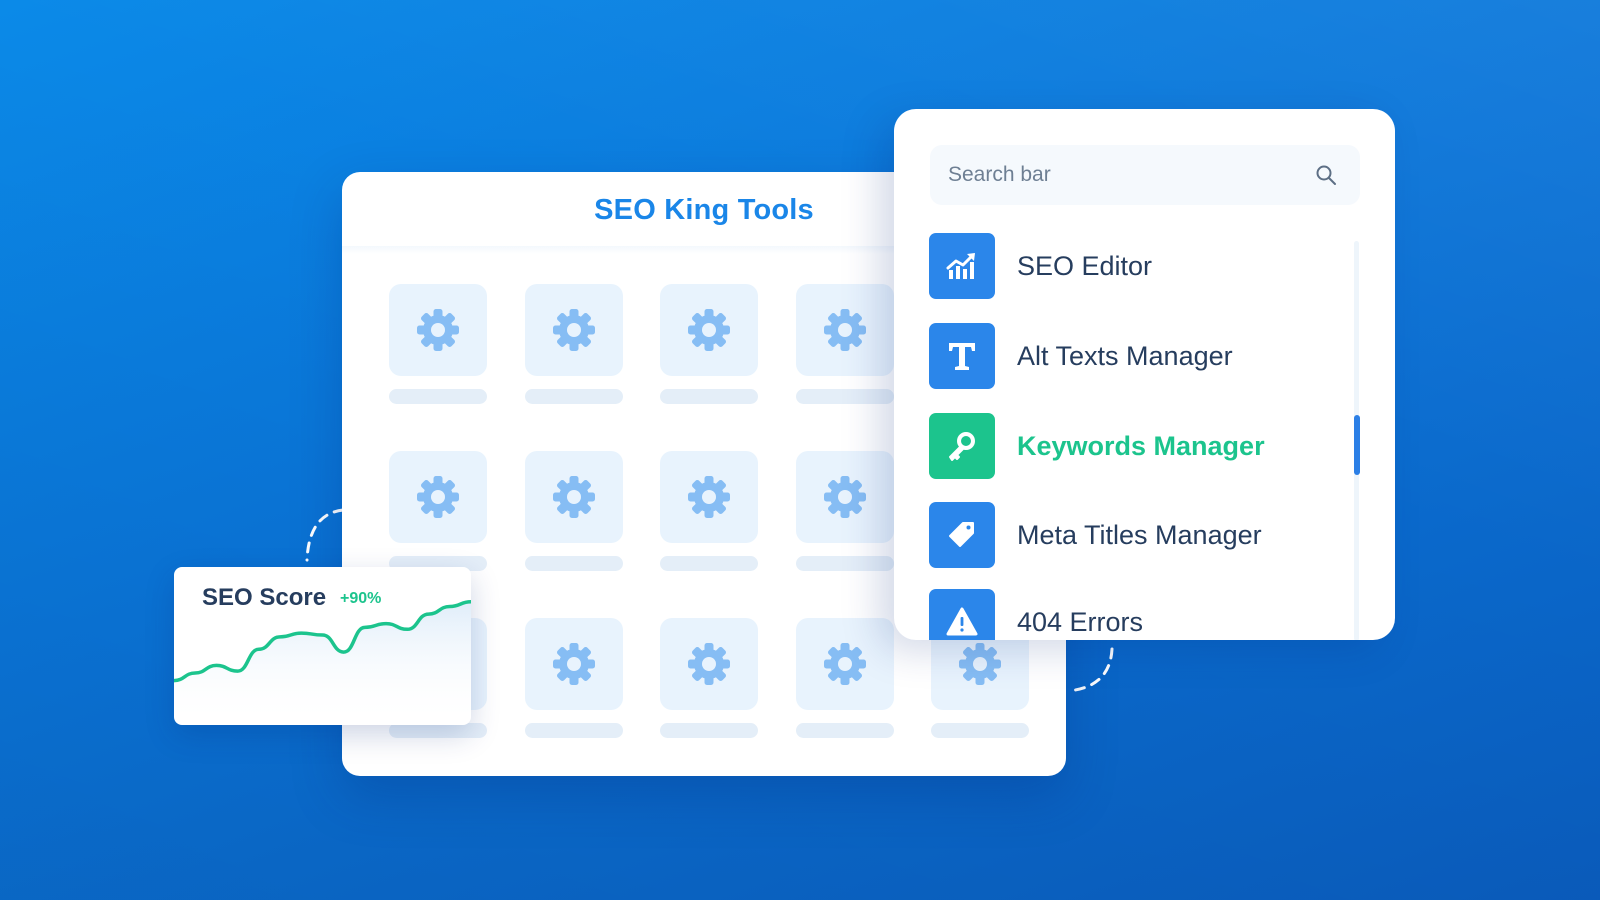 Image resolution: width=1600 pixels, height=900 pixels. What do you see at coordinates (962, 614) in the screenshot?
I see `warning-icon` at bounding box center [962, 614].